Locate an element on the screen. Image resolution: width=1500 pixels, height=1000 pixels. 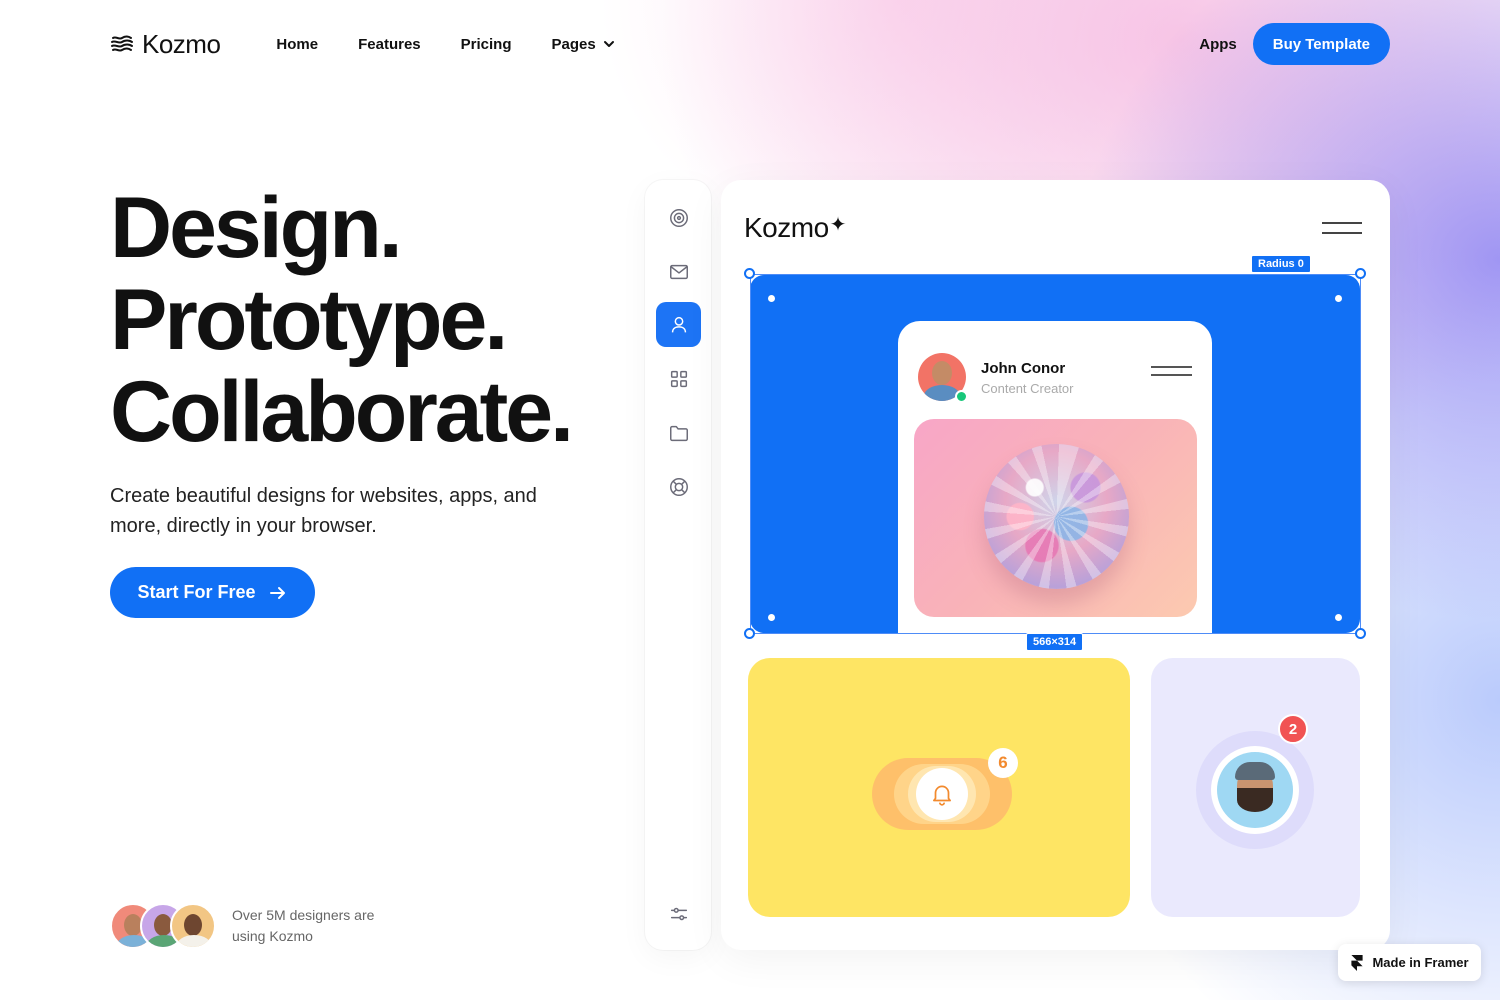
hero-title-line: Collaborate. is located at coordinates (342, 412).